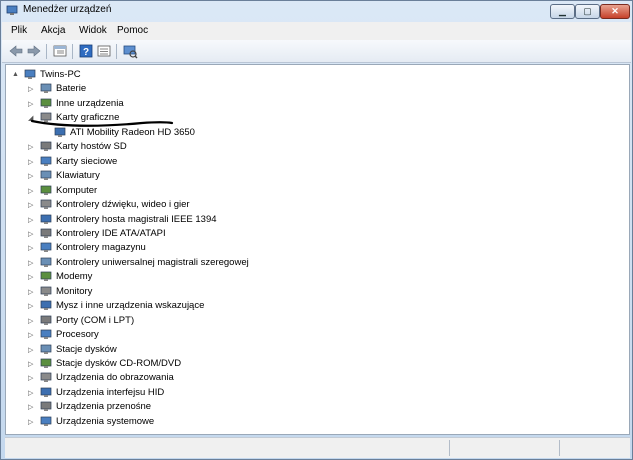  I want to click on tree-item-label: Karty hostów SD, so click(91, 147).